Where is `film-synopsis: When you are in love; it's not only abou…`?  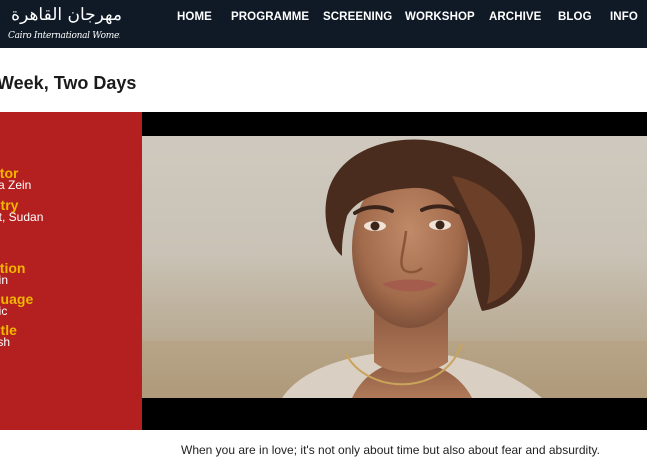
film-synopsis: When you are in love; it's not only abou… is located at coordinates (390, 450).